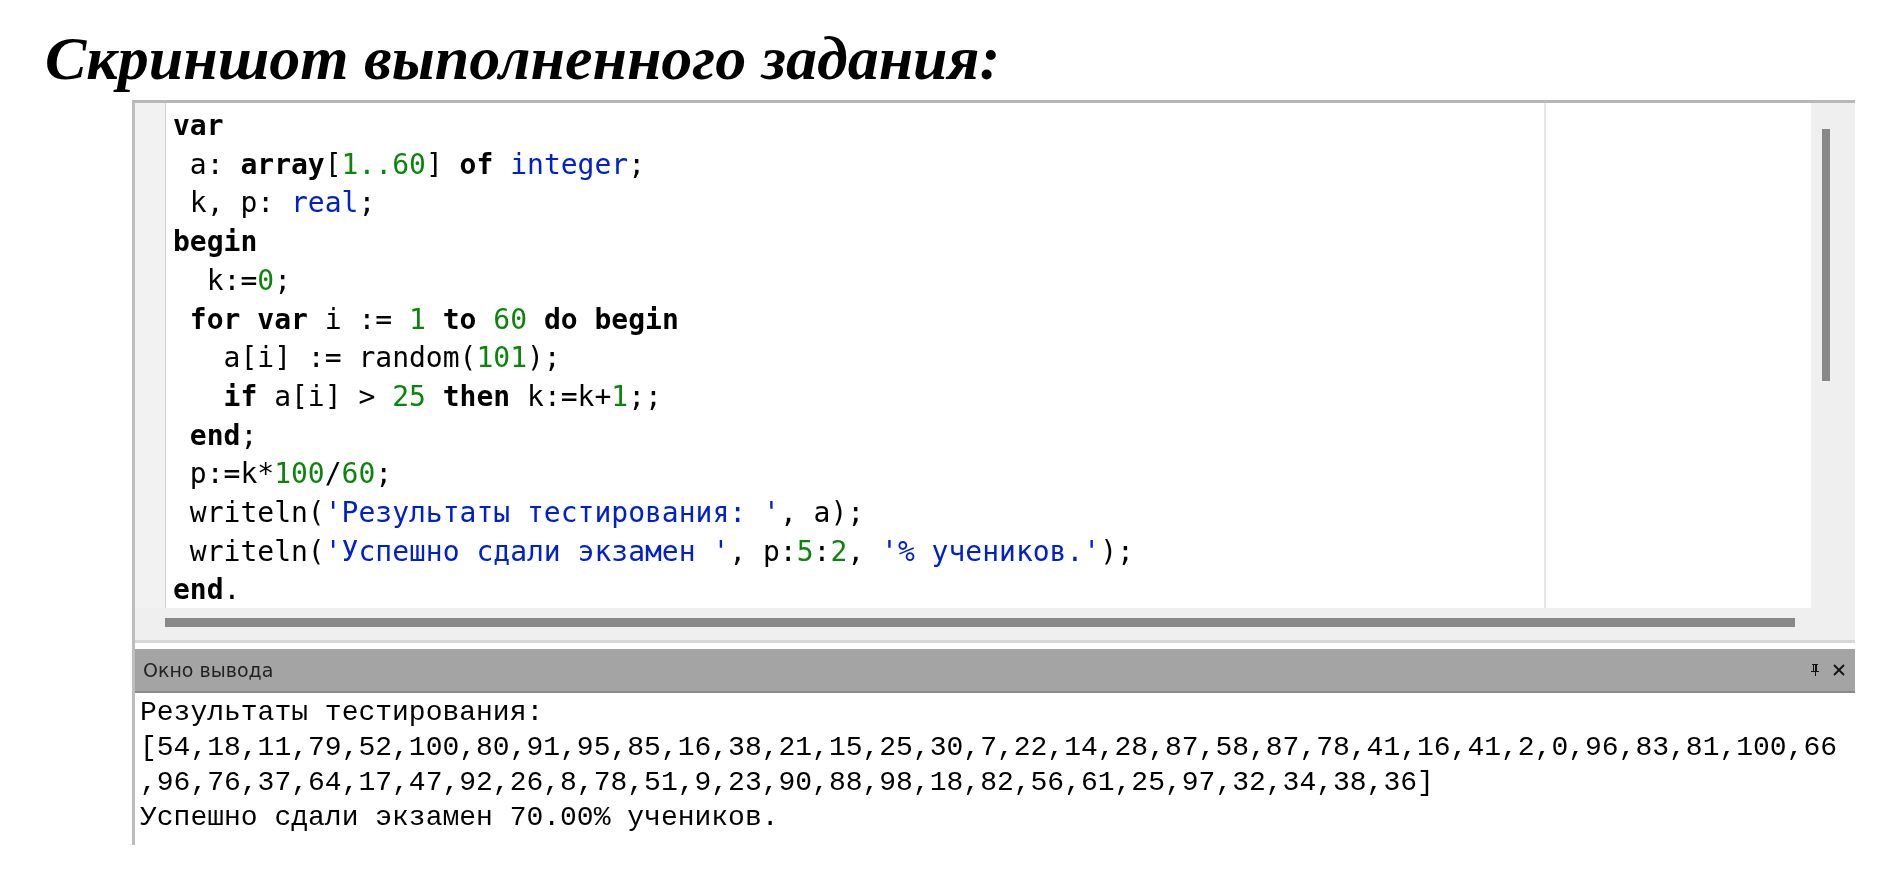  Describe the element at coordinates (433, 319) in the screenshot. I see `code-line: for var i := 1 to 60 do begin` at that location.